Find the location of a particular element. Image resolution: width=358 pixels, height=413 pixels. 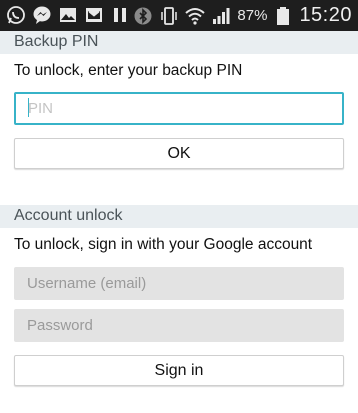

battery-icon is located at coordinates (283, 16).